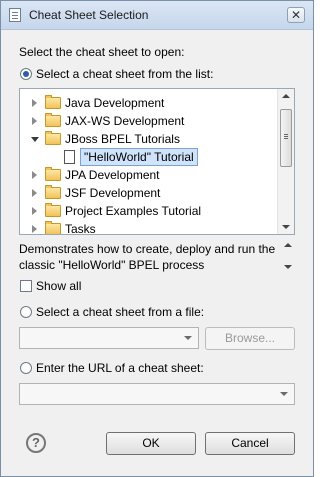 The height and width of the screenshot is (477, 320). I want to click on list-option-radio, so click(26, 74).